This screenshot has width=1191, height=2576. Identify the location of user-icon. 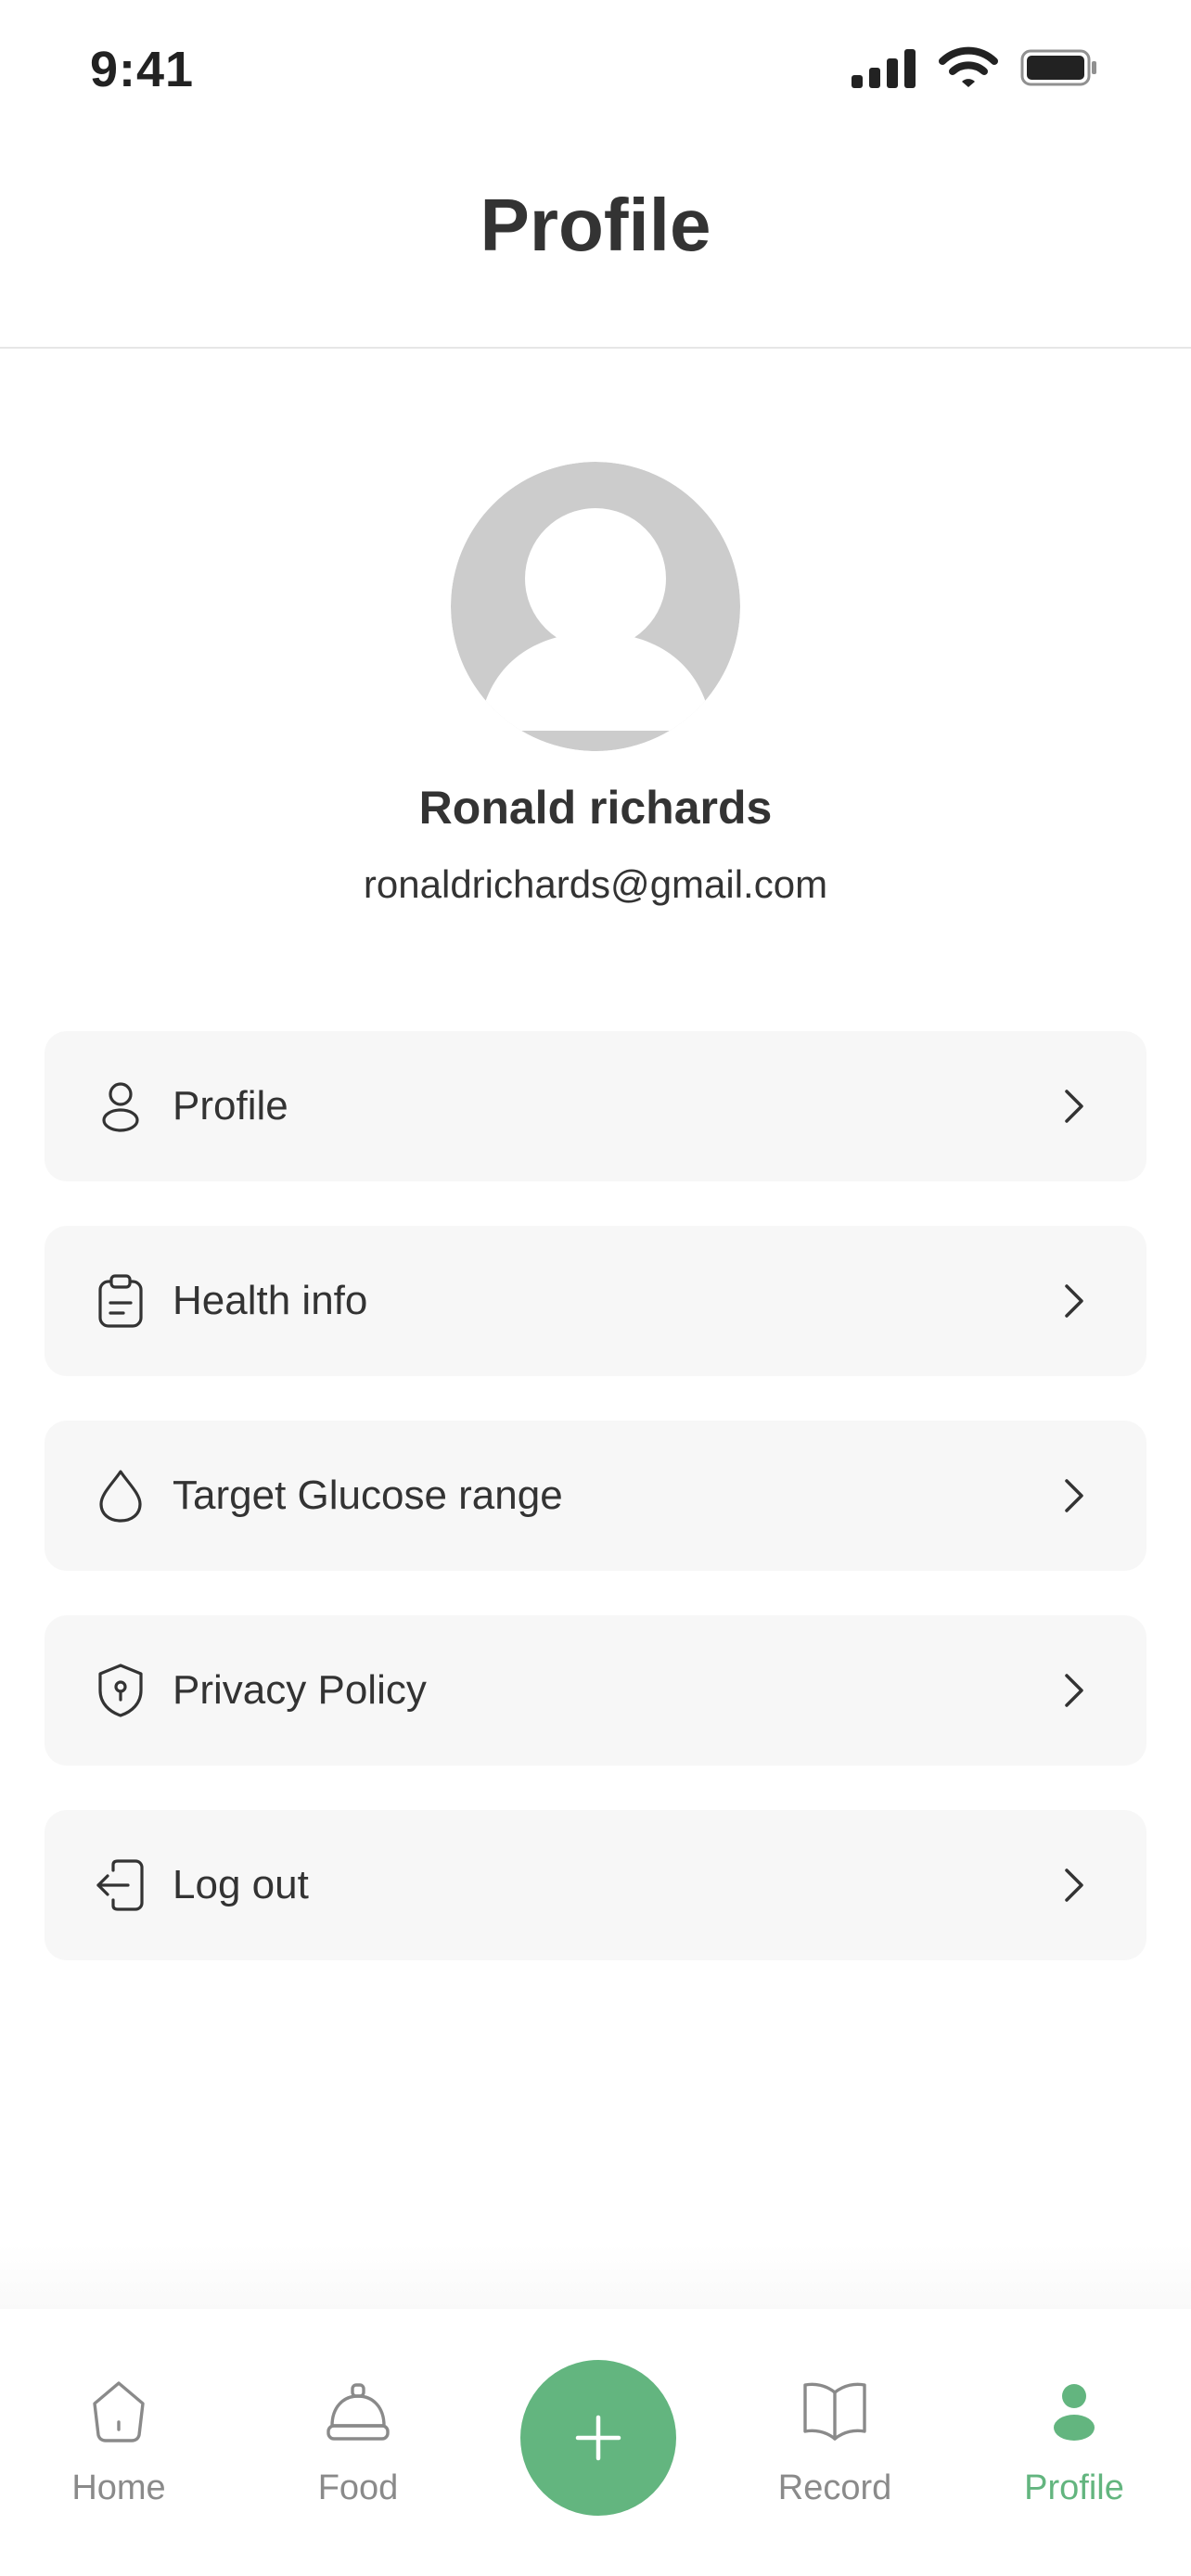
(121, 1106).